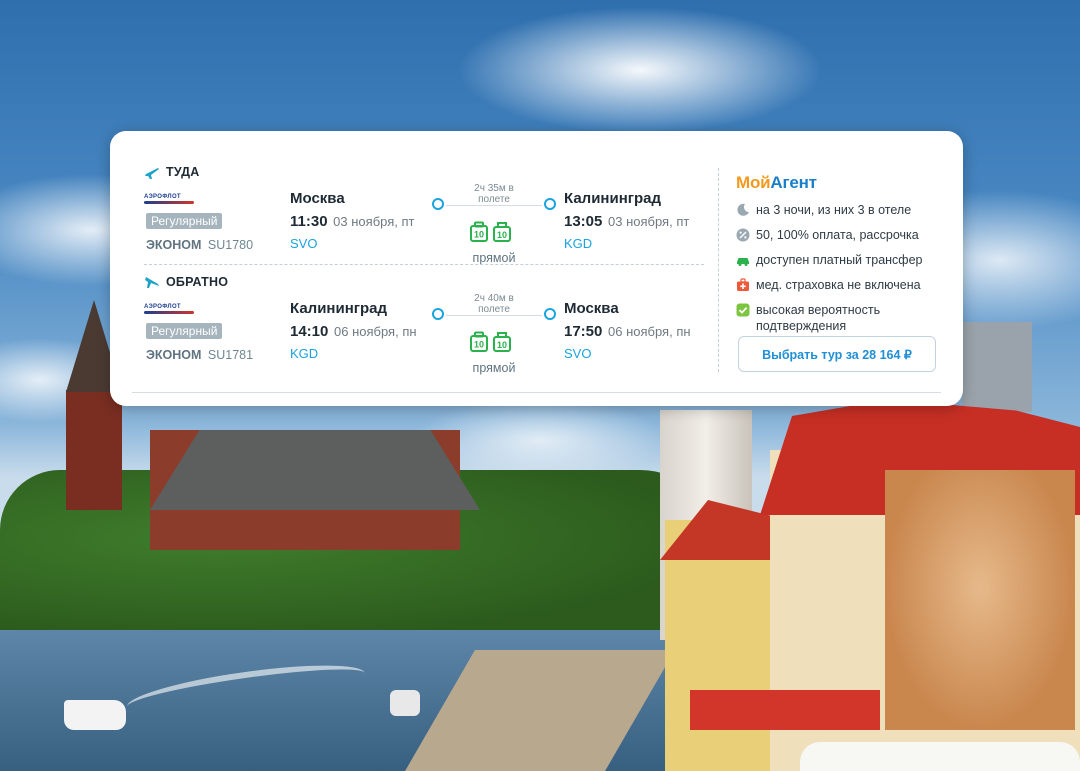 The width and height of the screenshot is (1080, 771). I want to click on flight-duration: 2ч 35м в полете, so click(494, 194).